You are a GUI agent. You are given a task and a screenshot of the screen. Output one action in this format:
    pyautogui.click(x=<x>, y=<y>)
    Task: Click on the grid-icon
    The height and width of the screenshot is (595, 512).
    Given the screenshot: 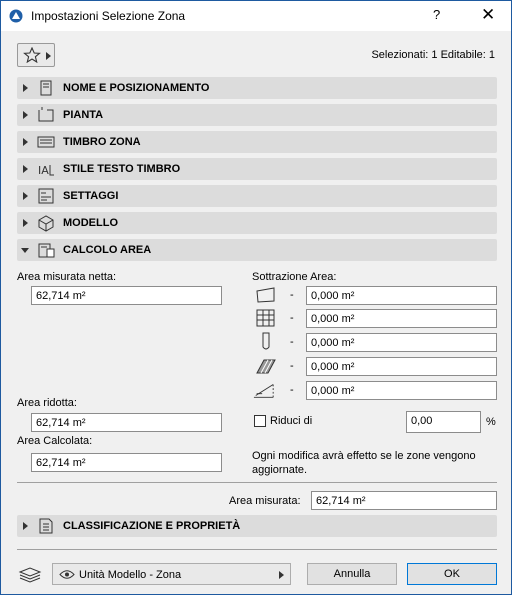 What is the action you would take?
    pyautogui.click(x=265, y=318)
    